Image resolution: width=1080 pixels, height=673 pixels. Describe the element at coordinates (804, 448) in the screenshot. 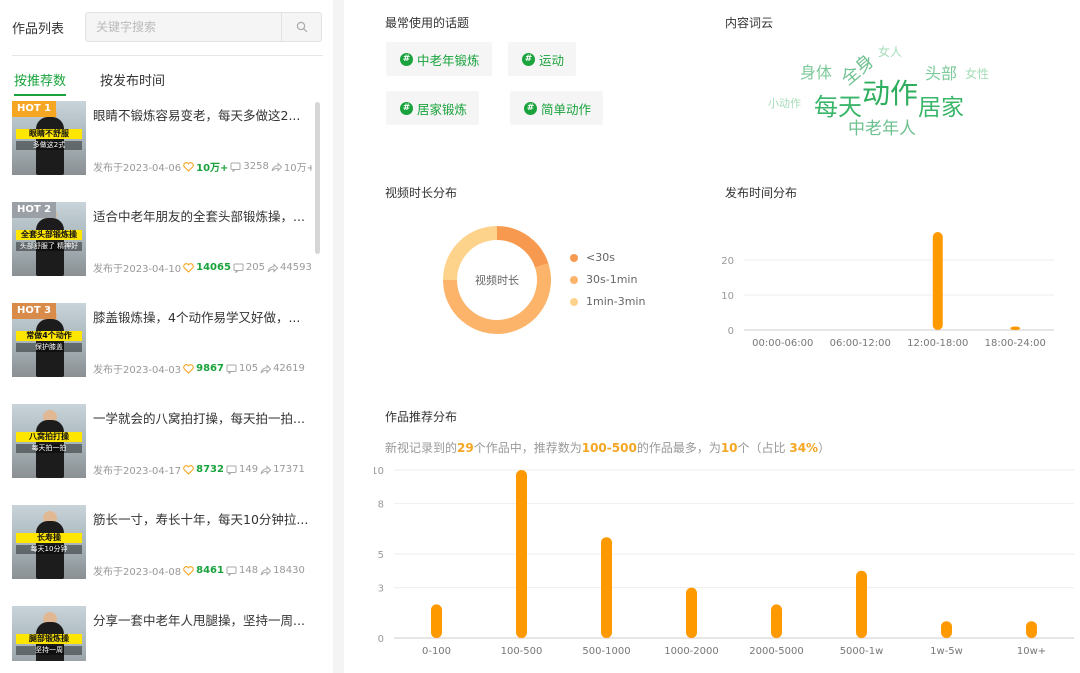

I see `summary-pct: 34%` at that location.